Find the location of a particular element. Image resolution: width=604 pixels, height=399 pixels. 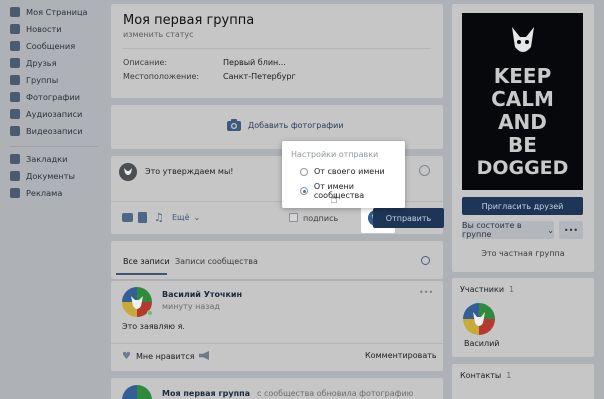

sidebar-item-label: Аудиозаписи is located at coordinates (54, 114).